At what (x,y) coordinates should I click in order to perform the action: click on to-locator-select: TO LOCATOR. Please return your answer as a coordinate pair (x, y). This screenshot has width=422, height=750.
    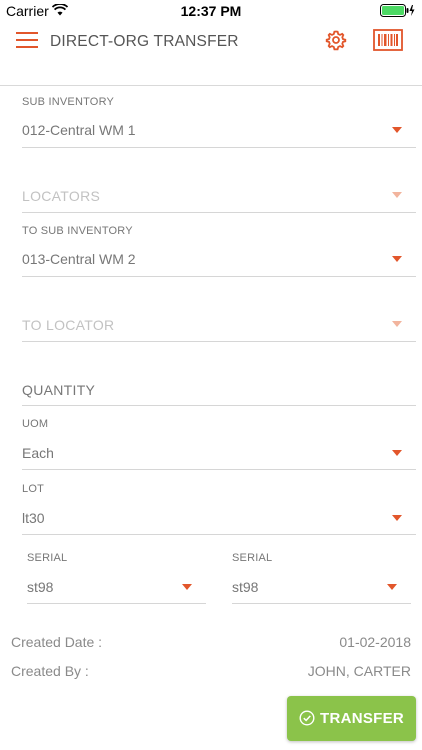
    Looking at the image, I should click on (219, 319).